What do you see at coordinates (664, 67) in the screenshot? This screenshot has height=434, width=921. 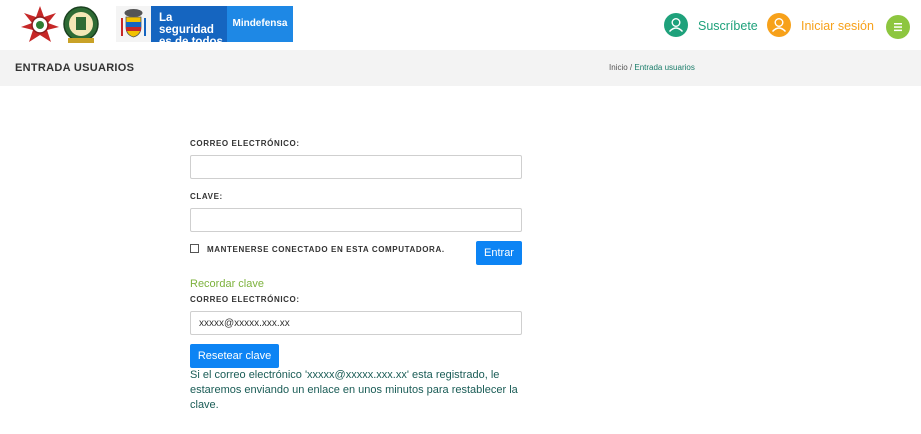 I see `breadcrumb-current: Entrada usuarios` at bounding box center [664, 67].